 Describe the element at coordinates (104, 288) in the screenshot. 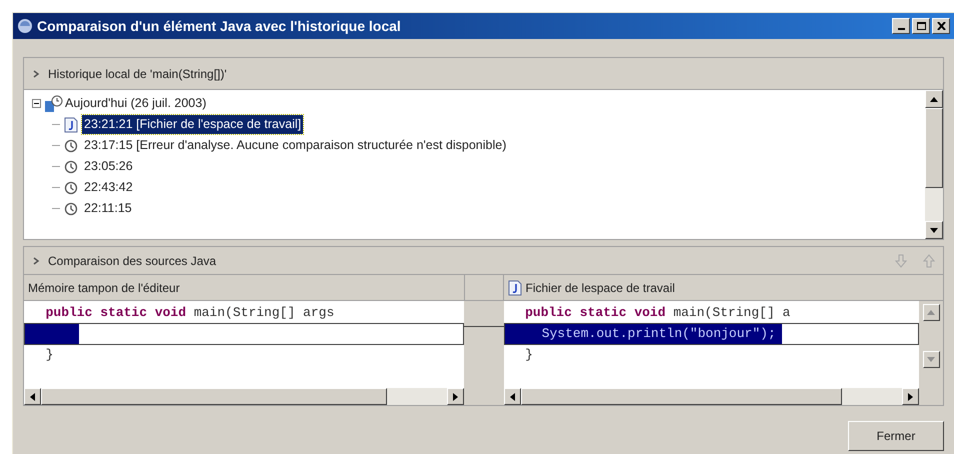

I see `pane-title: Mémoire tampon de l'éditeur` at that location.